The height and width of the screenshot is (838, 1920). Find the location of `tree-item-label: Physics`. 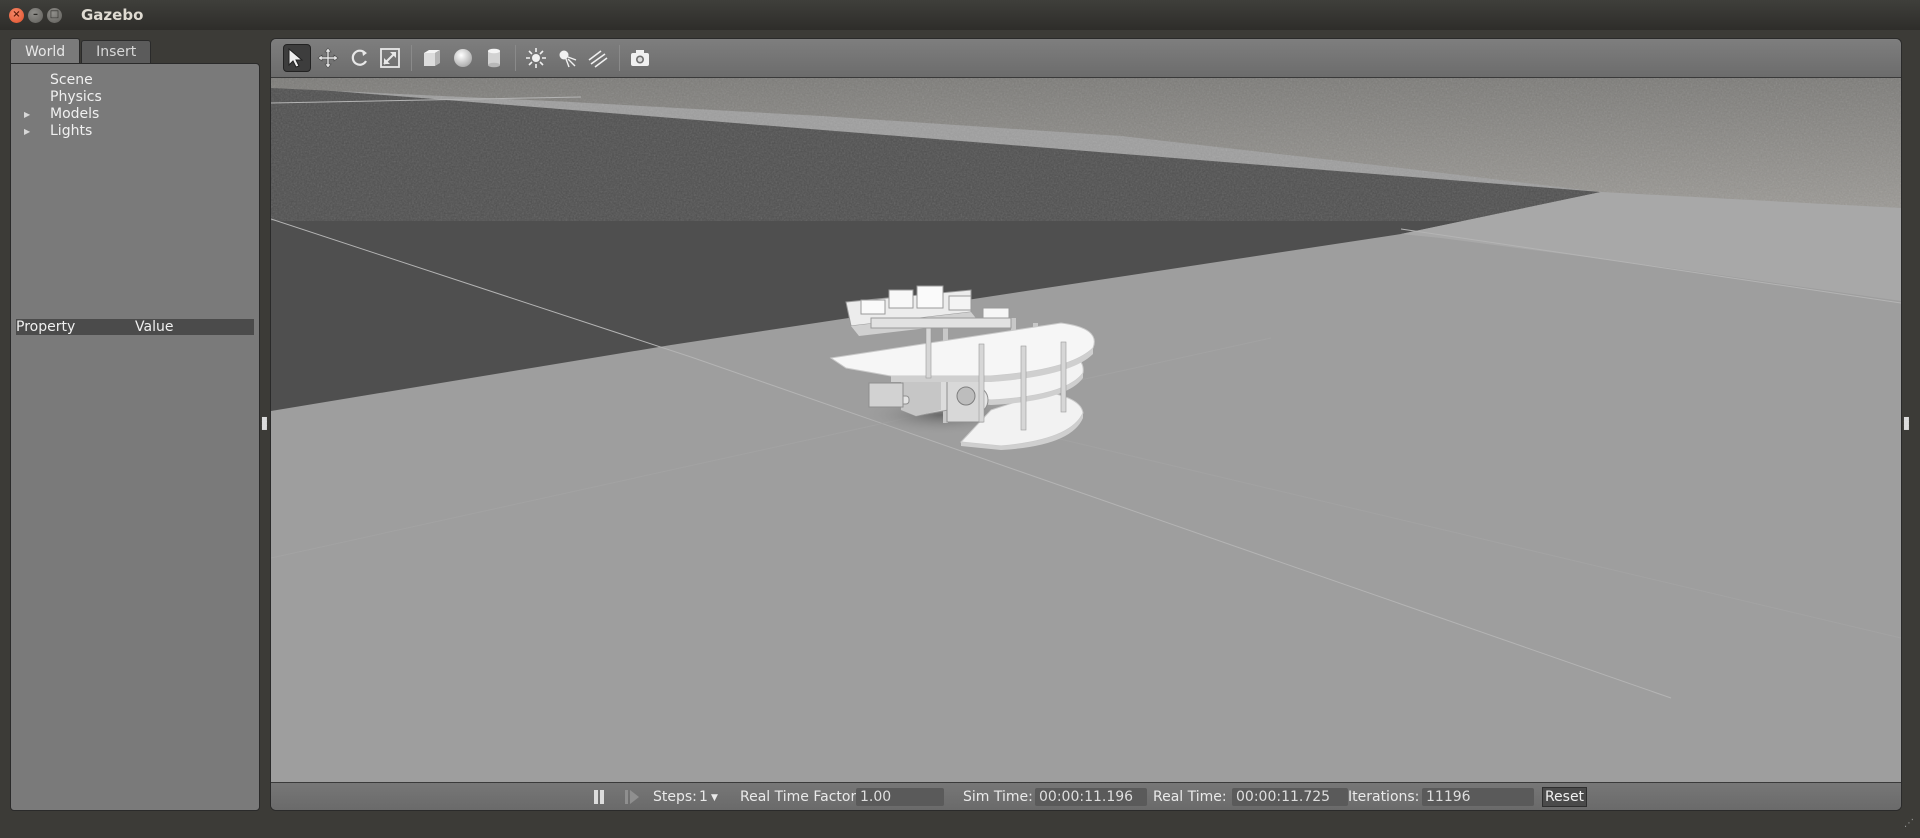

tree-item-label: Physics is located at coordinates (76, 97).